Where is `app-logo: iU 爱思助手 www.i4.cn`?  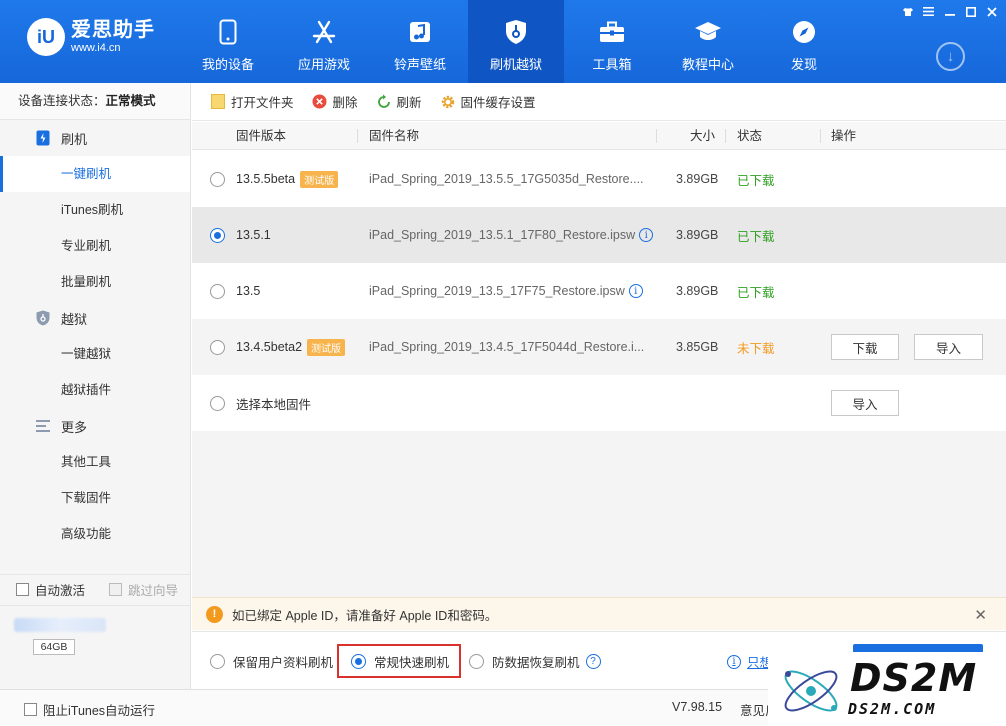 app-logo: iU 爱思助手 www.i4.cn is located at coordinates (91, 37).